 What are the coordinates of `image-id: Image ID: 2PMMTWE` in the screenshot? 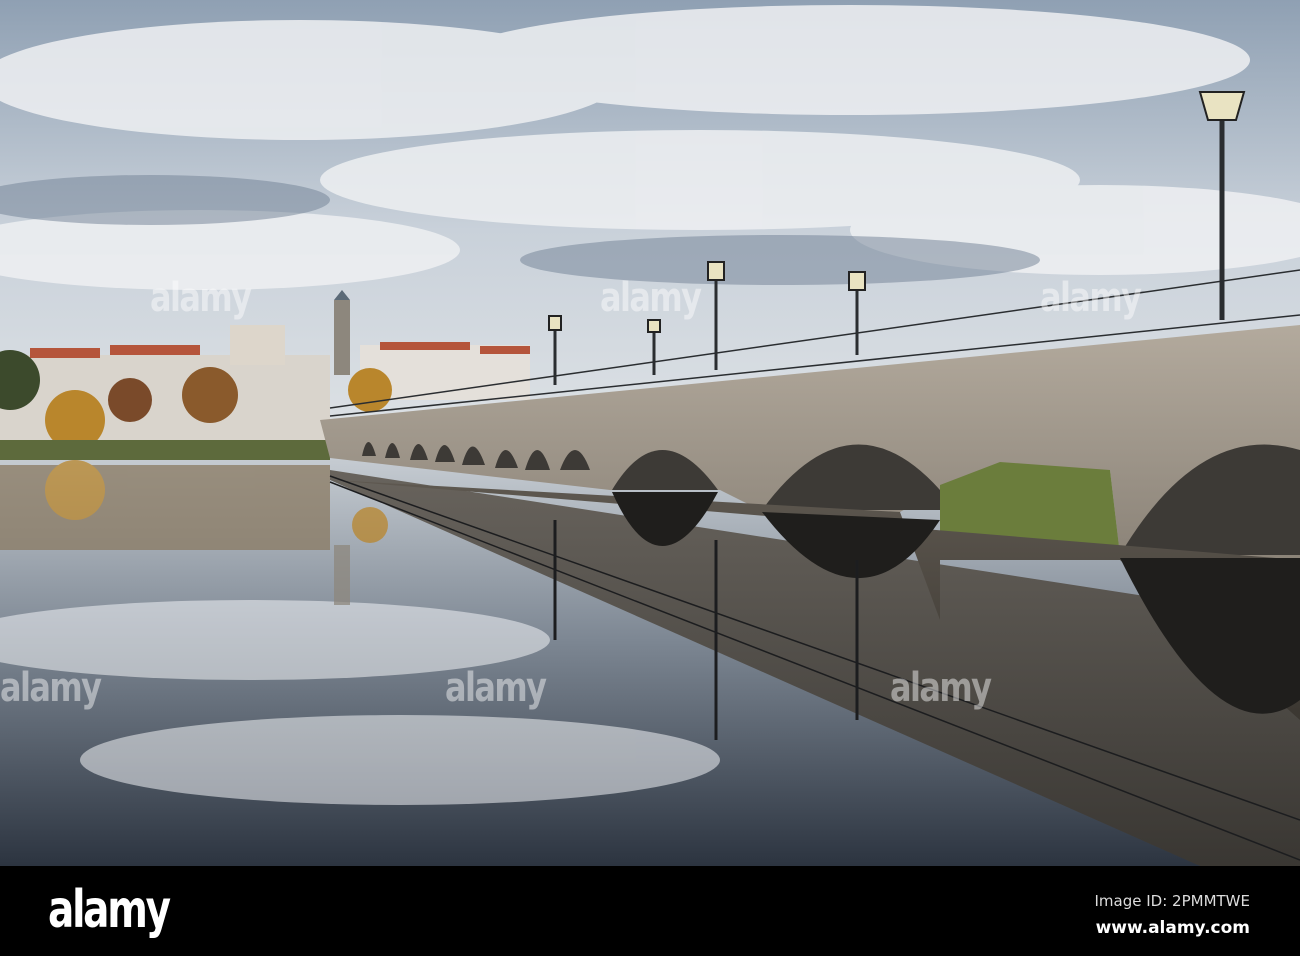 It's located at (1172, 901).